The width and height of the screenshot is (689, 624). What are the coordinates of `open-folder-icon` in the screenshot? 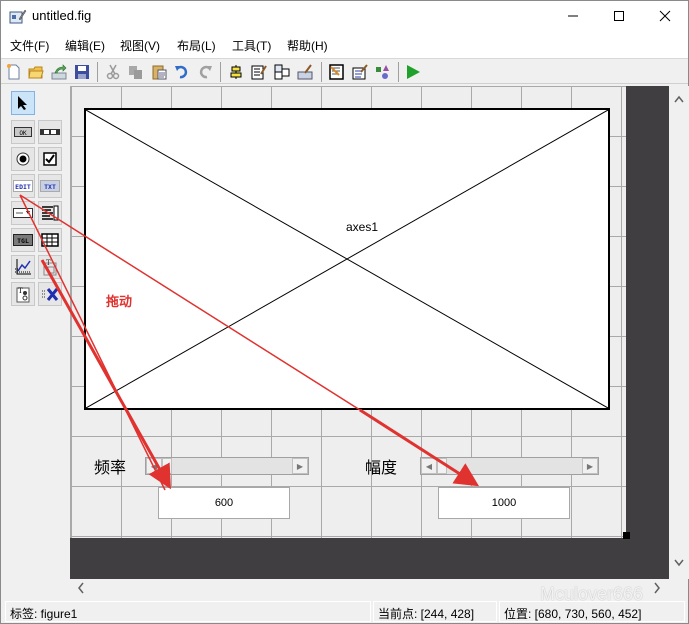 It's located at (35, 72).